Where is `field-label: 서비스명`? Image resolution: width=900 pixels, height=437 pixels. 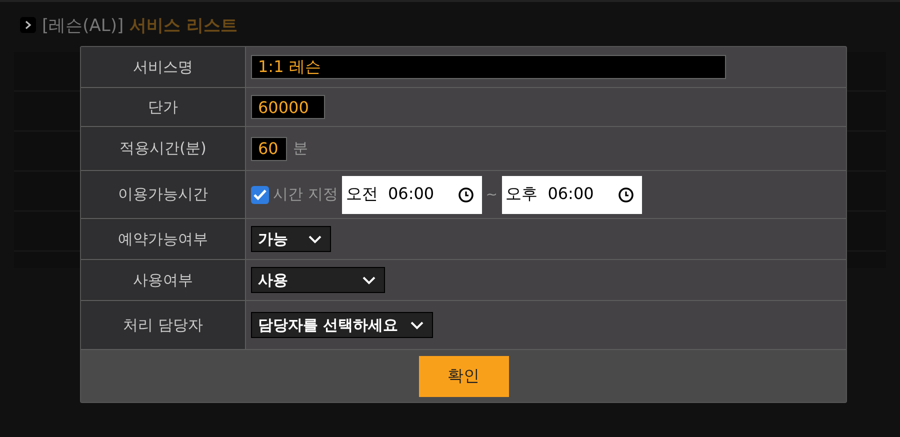
field-label: 서비스명 is located at coordinates (163, 67).